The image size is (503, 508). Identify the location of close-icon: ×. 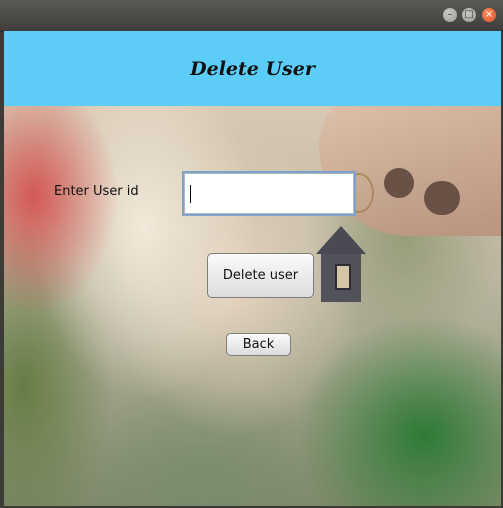
(489, 15).